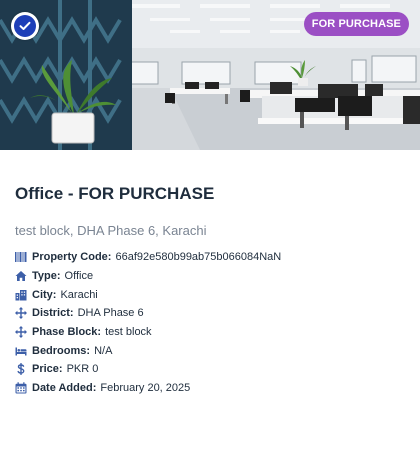  I want to click on detail-district: District: DHA Phase 6, so click(148, 313).